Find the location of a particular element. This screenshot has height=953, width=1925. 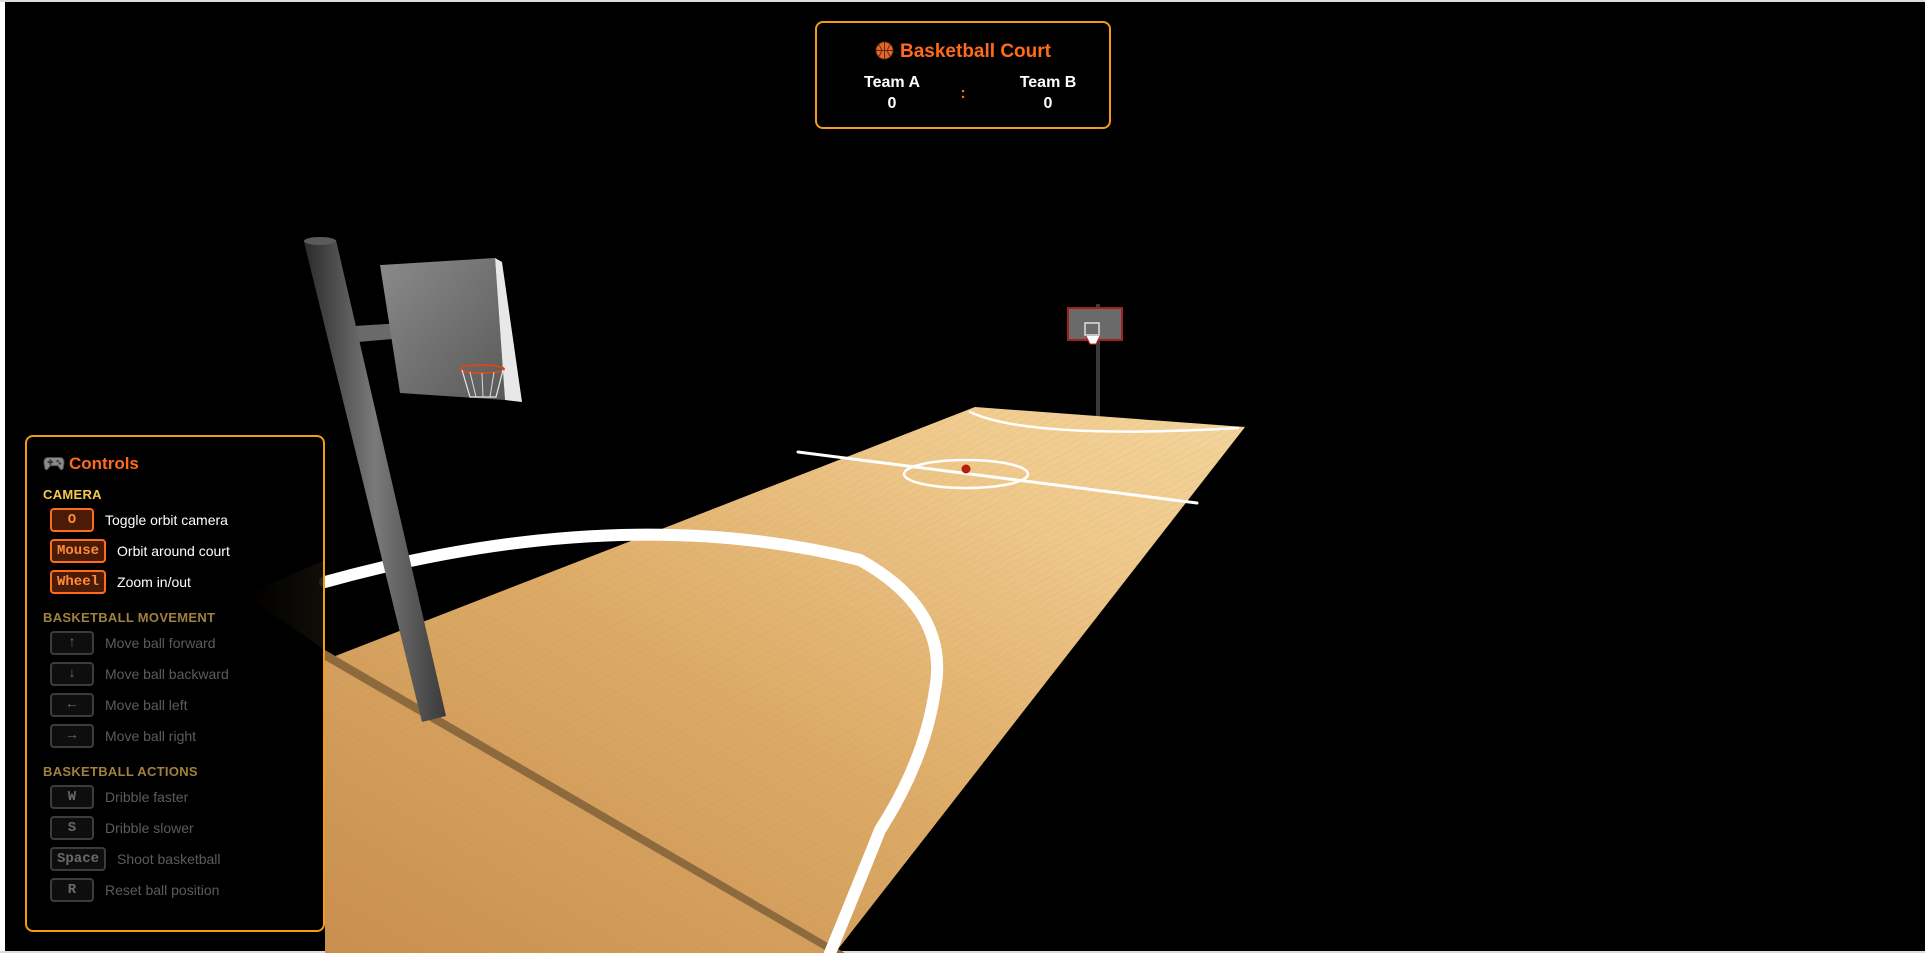

control-row-move-forward: ↑ Move ball forward is located at coordinates (133, 643).